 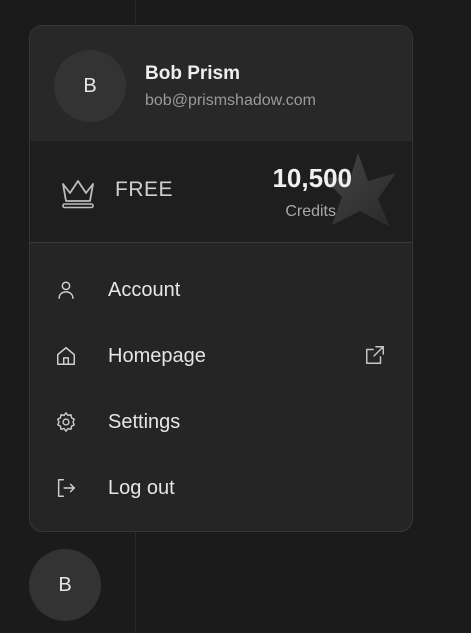 I want to click on external-link-icon, so click(x=376, y=356).